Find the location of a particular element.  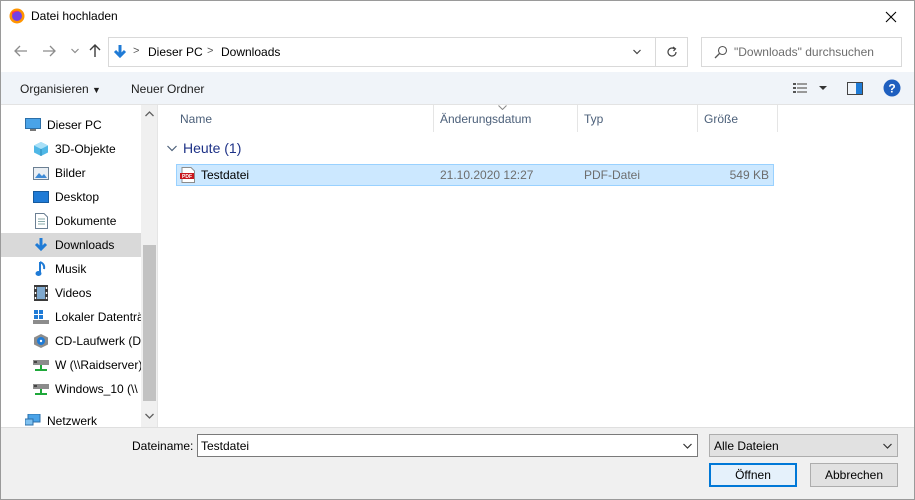

sidebar-item-label: Netzwerk is located at coordinates (72, 420).